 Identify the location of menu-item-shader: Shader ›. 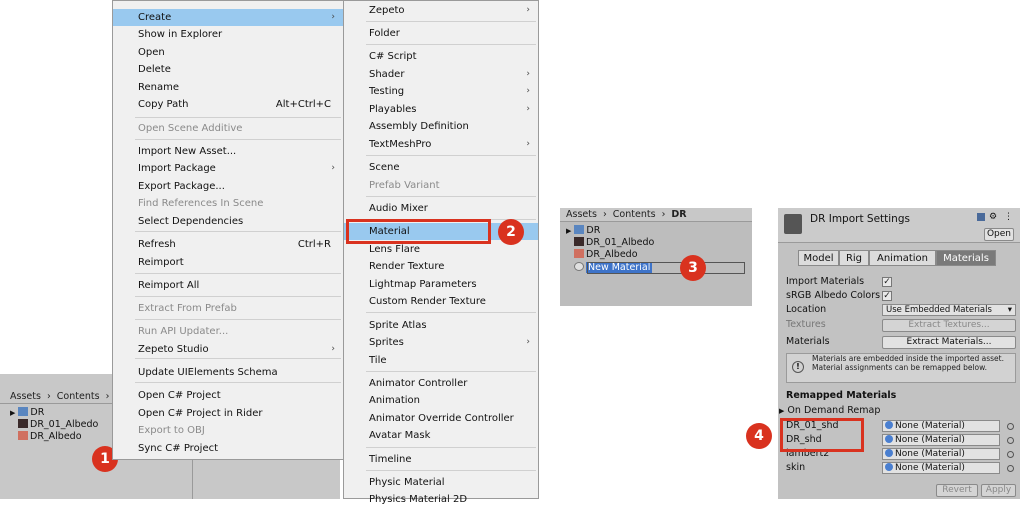
(441, 74).